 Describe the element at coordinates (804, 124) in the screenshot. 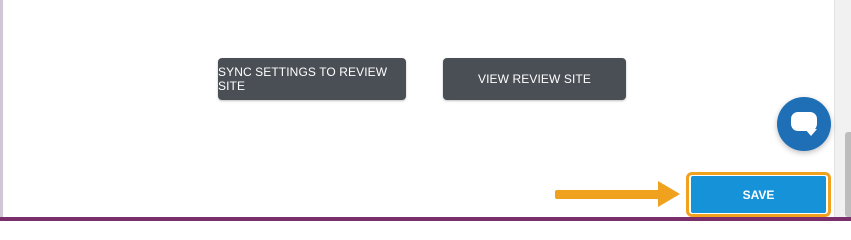

I see `chat-widget-button` at that location.